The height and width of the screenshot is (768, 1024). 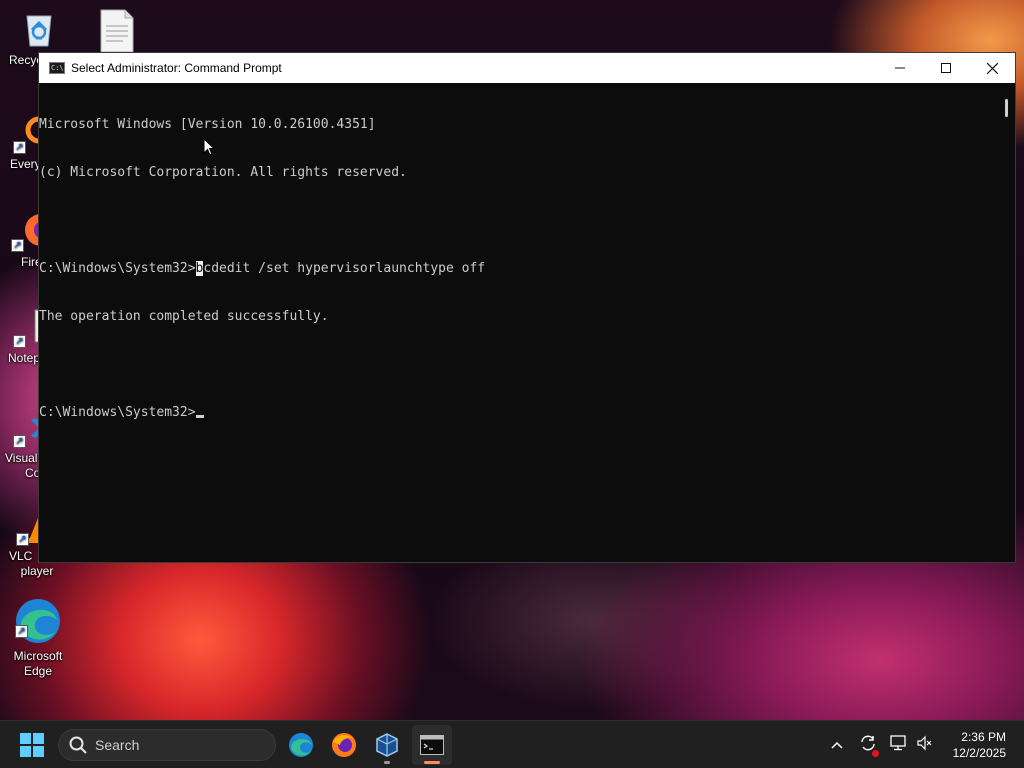 I want to click on maximize-icon, so click(x=946, y=68).